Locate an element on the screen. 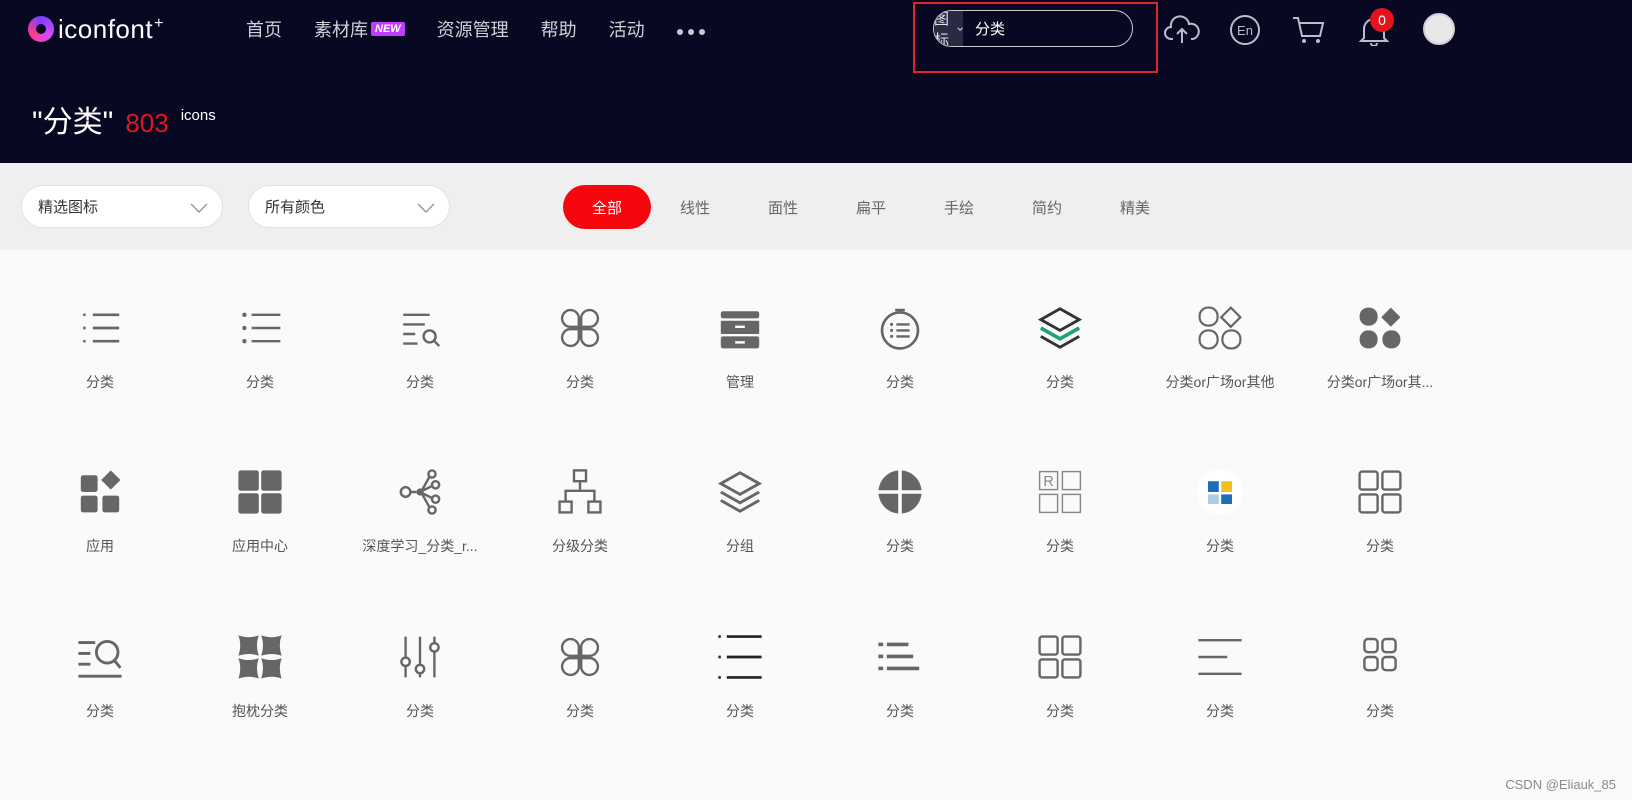  icon-card: 管理 is located at coordinates (740, 367).